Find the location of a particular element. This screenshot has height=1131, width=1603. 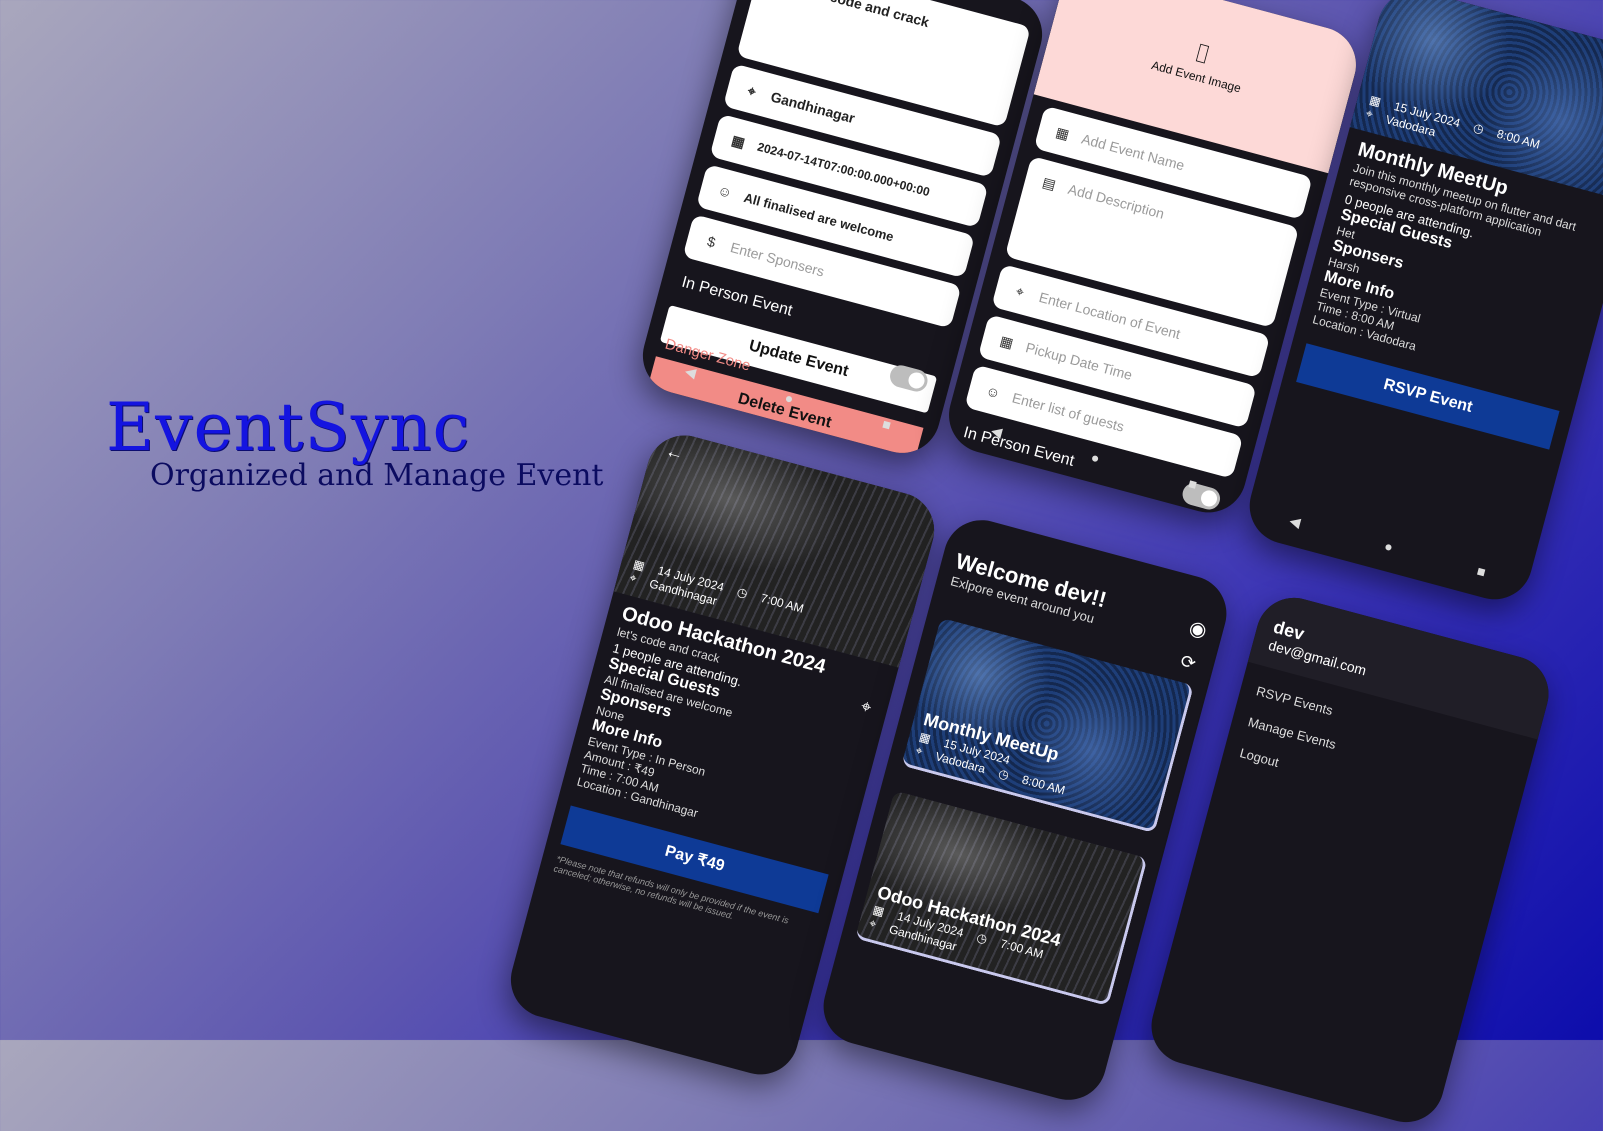

location-value: Gandhinagar is located at coordinates (813, 107).